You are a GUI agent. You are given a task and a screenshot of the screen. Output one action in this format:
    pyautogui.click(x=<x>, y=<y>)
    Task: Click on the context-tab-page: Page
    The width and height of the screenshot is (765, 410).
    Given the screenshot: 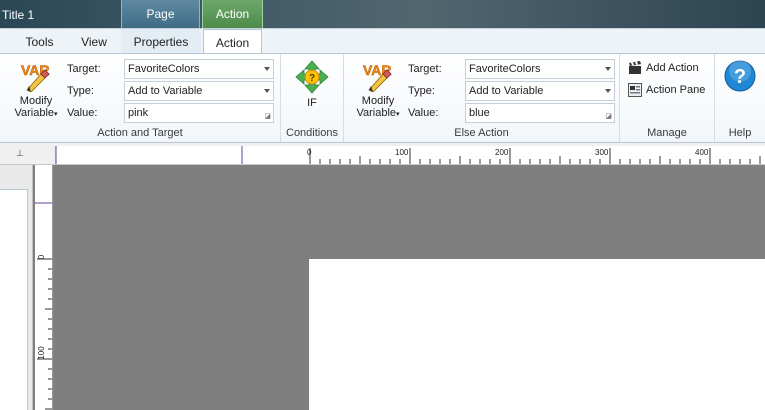 What is the action you would take?
    pyautogui.click(x=160, y=14)
    